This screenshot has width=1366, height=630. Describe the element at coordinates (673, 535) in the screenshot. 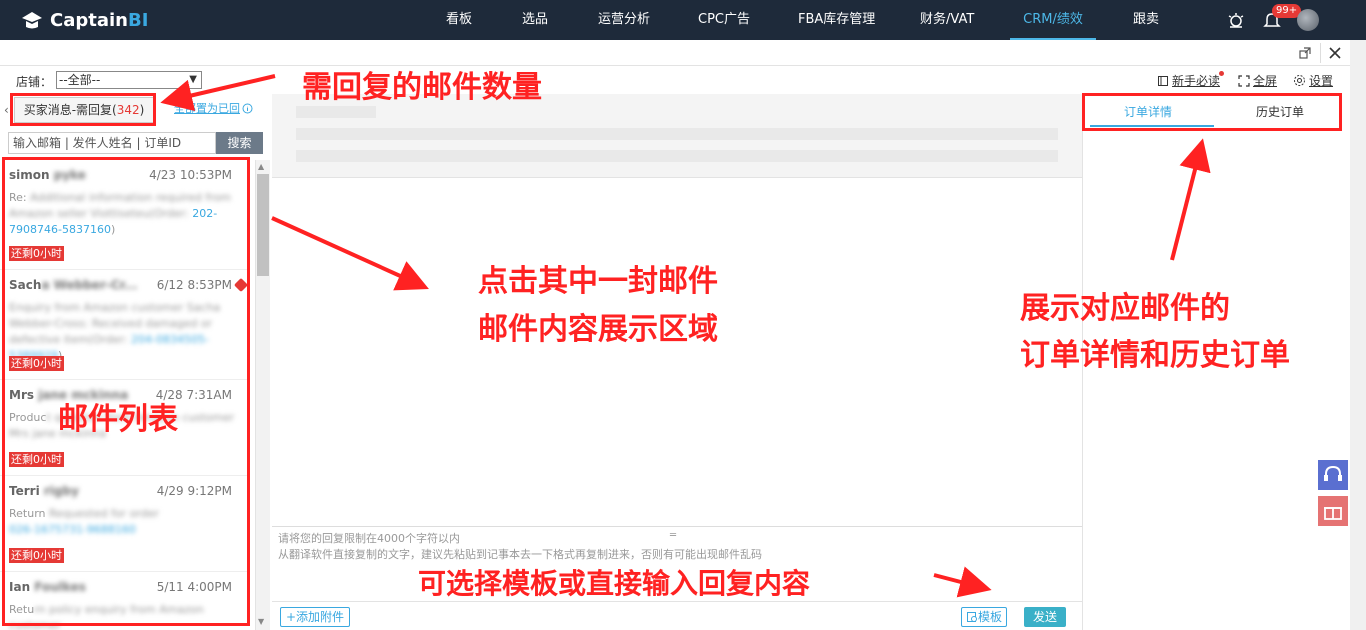

I see `resize-handle: ═` at that location.